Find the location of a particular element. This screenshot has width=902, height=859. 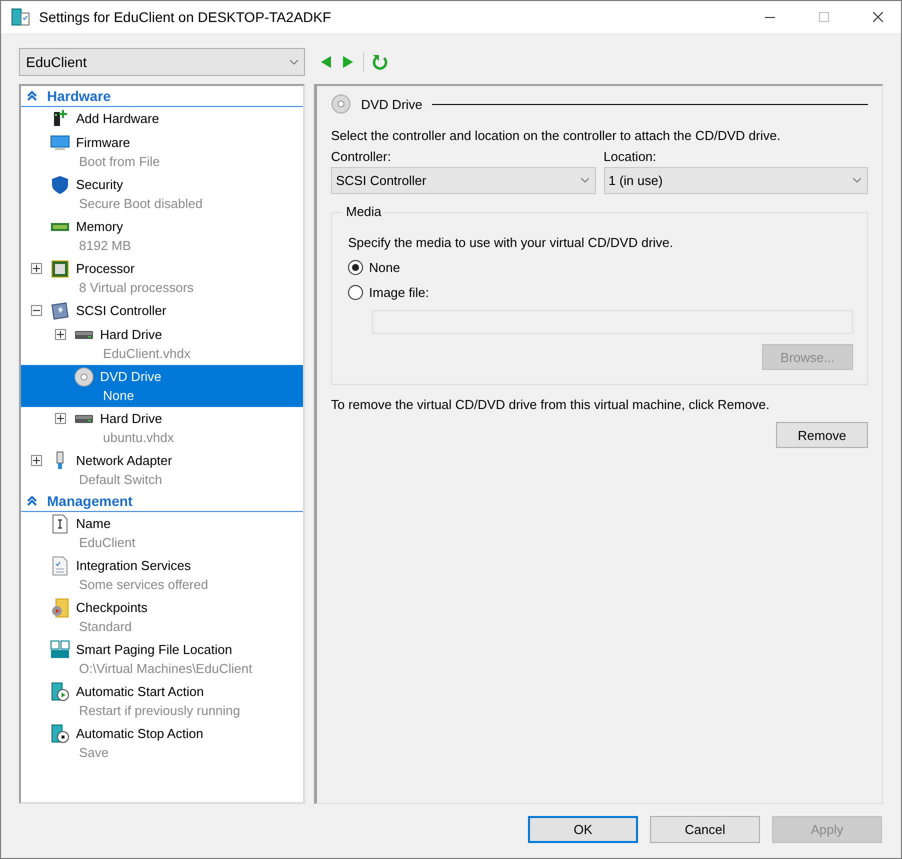

item-label: Security is located at coordinates (100, 185).